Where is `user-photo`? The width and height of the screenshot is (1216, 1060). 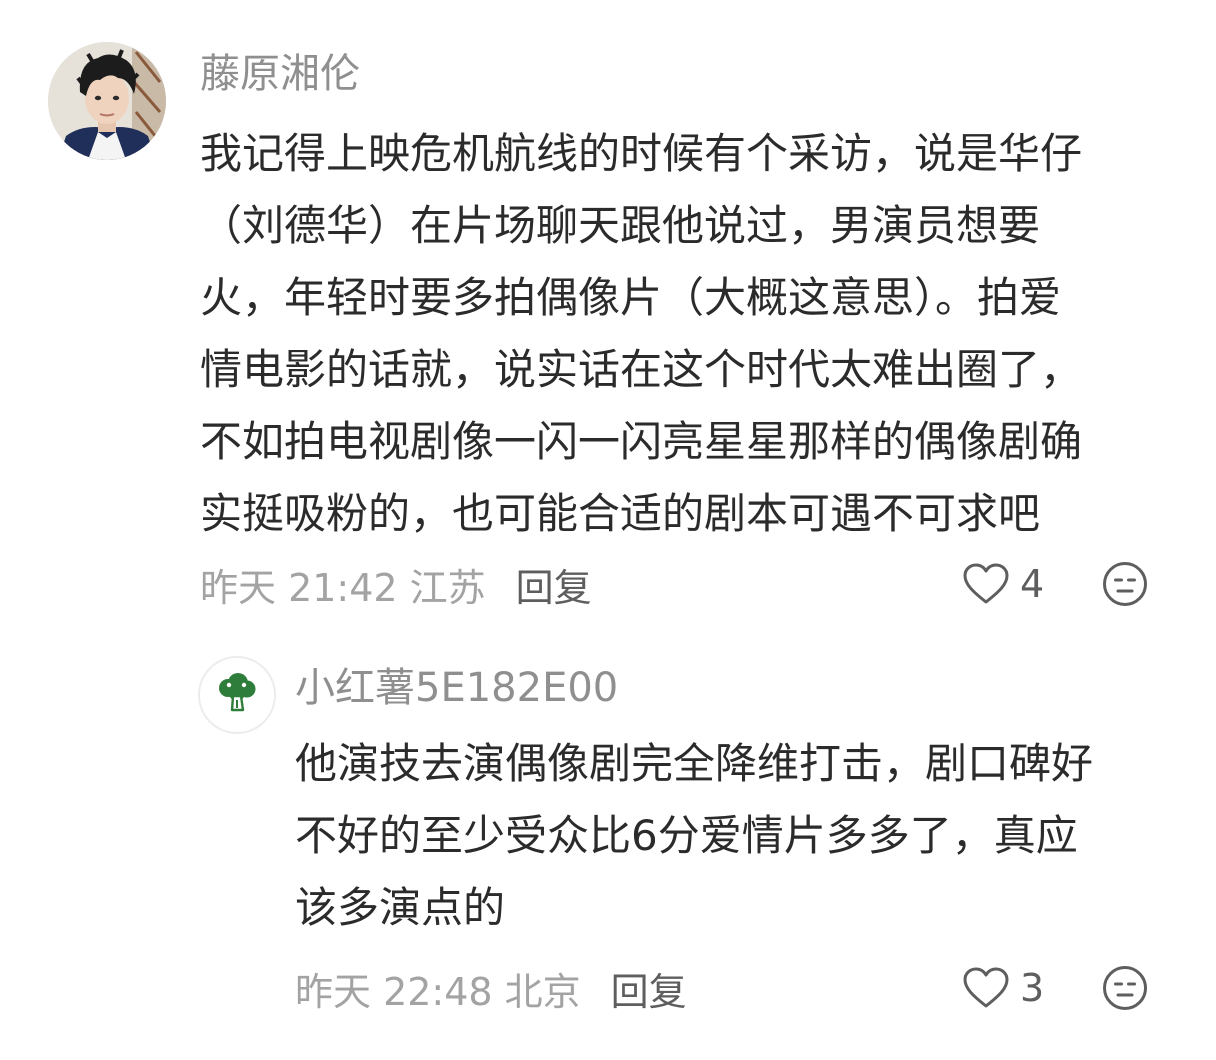 user-photo is located at coordinates (107, 101).